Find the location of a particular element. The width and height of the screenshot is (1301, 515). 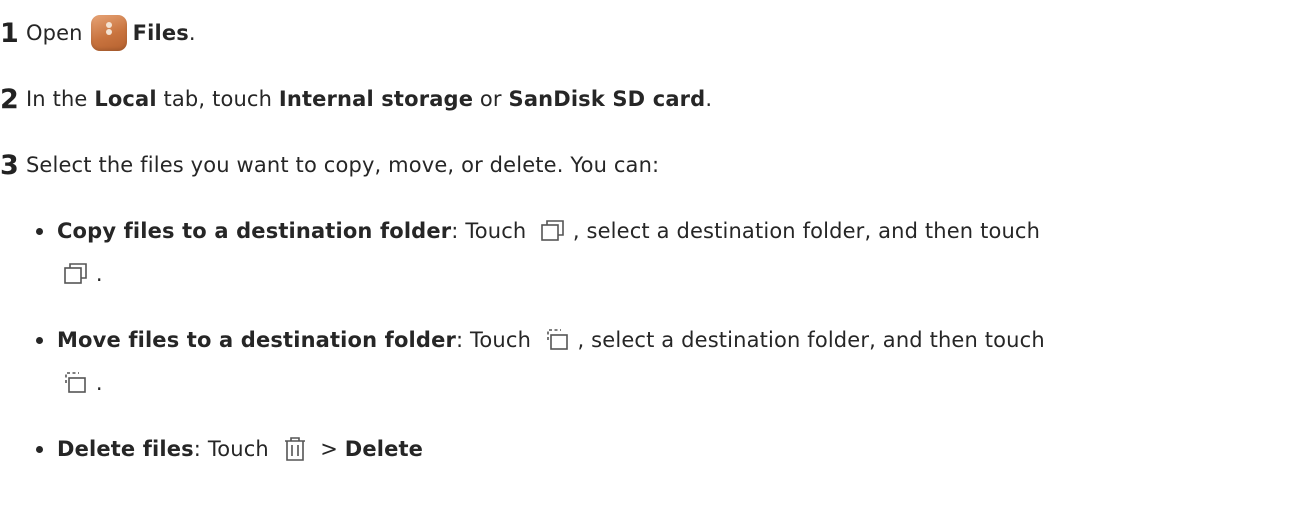

delete-action-label: Delete is located at coordinates (384, 449).